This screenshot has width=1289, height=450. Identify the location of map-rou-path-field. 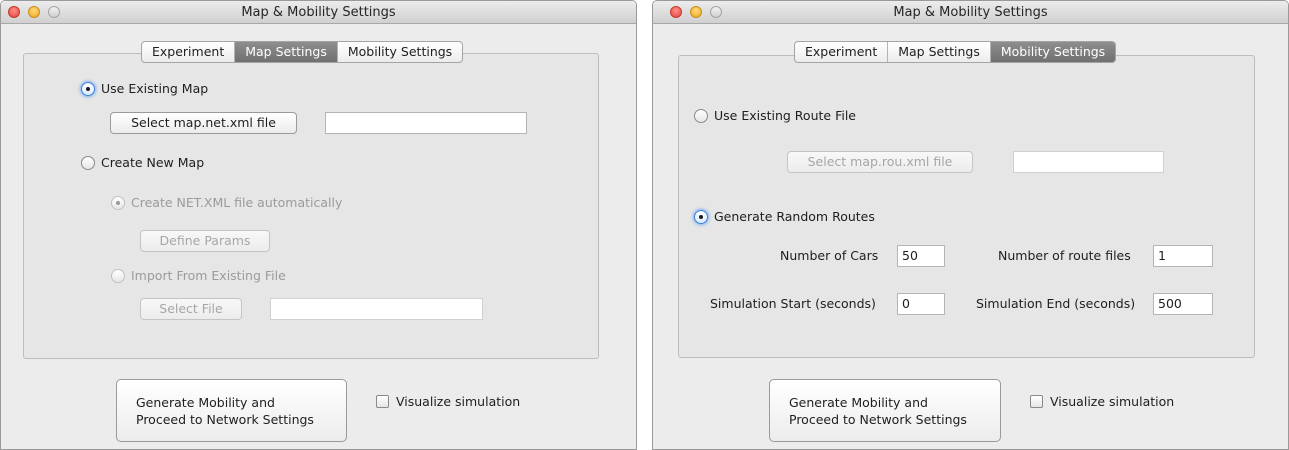
(1088, 162).